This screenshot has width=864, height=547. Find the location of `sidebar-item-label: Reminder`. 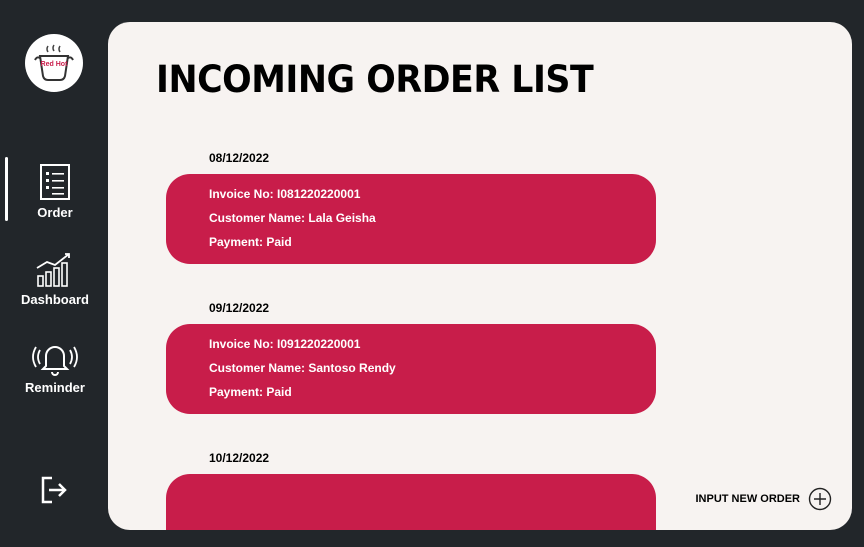

sidebar-item-label: Reminder is located at coordinates (55, 387).